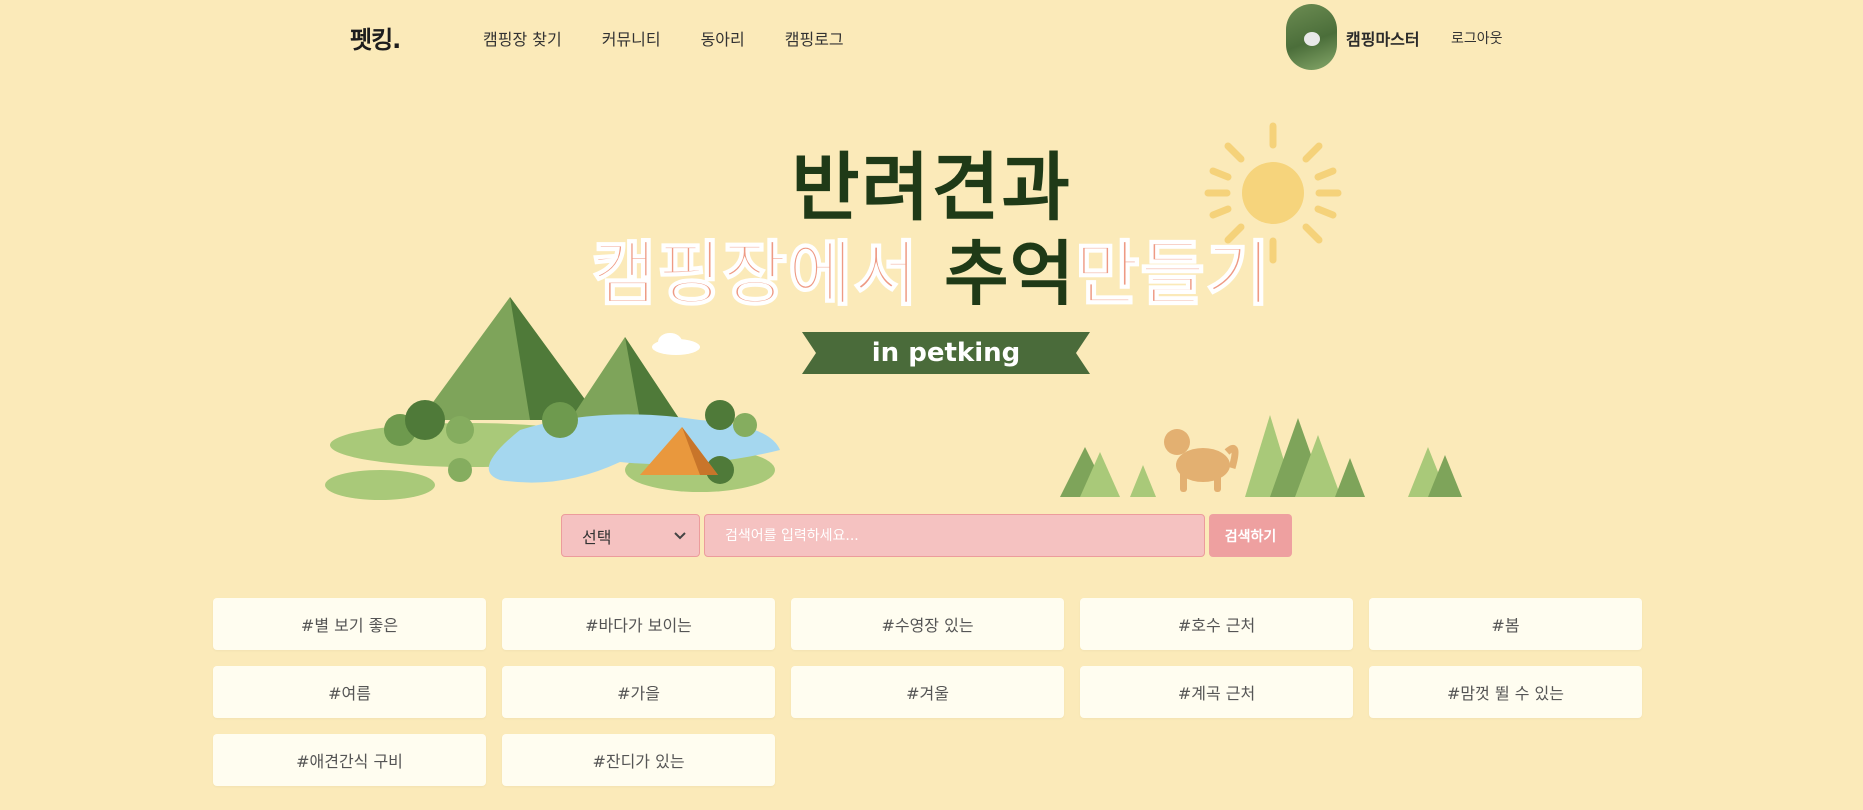 This screenshot has width=1863, height=810. I want to click on tag-spring: #봄, so click(1505, 624).